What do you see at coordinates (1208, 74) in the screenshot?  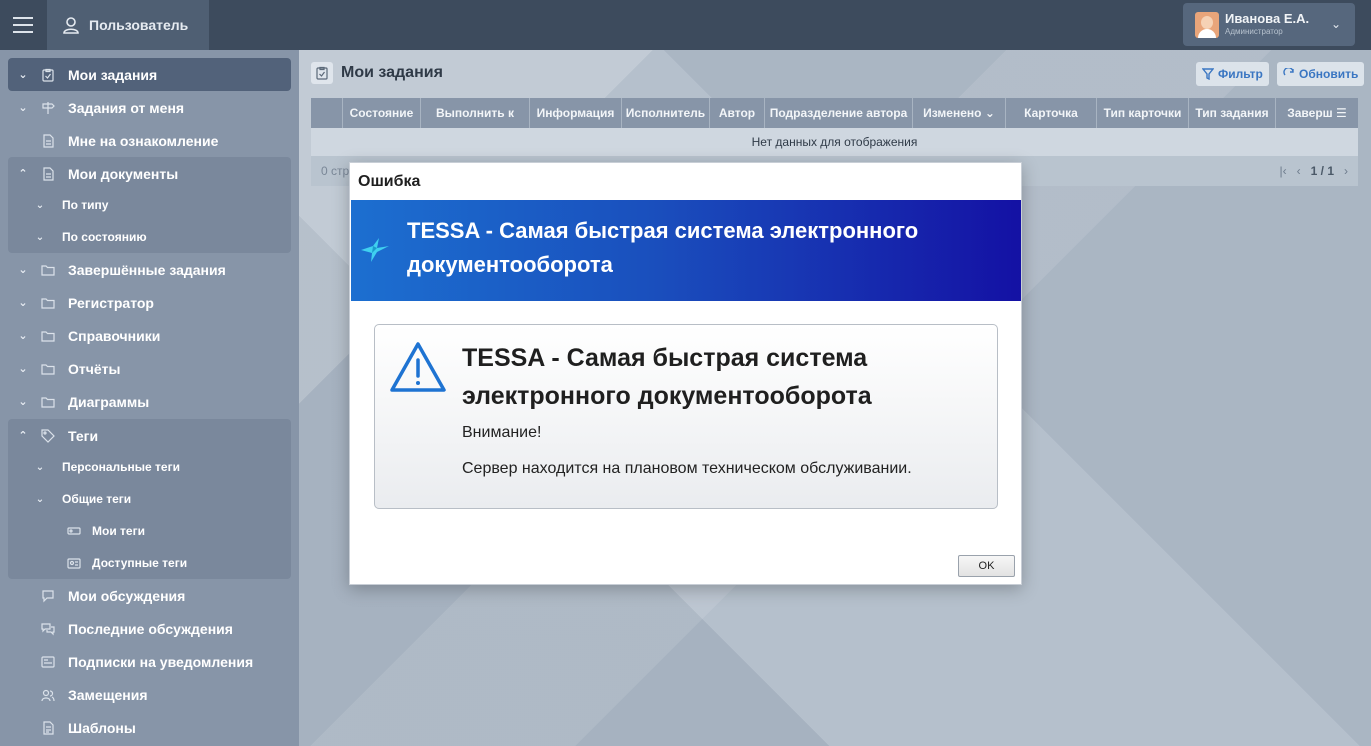 I see `filter-icon` at bounding box center [1208, 74].